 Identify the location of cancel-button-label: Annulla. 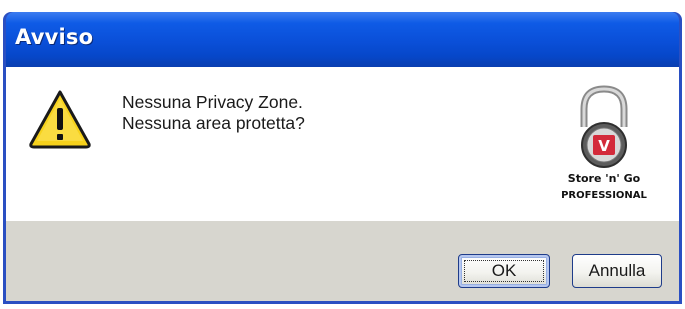
(617, 270).